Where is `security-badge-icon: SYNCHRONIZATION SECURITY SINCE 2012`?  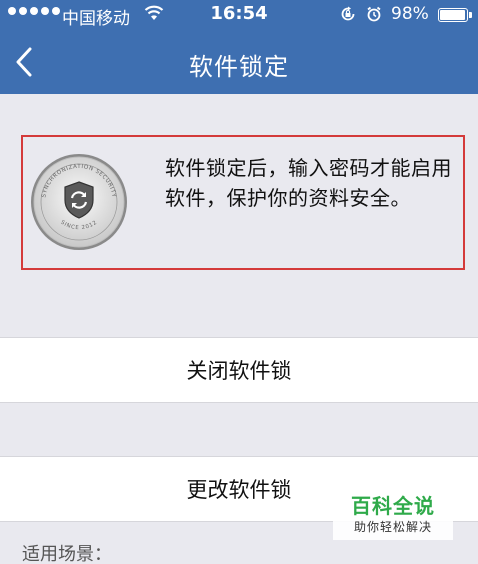 security-badge-icon: SYNCHRONIZATION SECURITY SINCE 2012 is located at coordinates (79, 202).